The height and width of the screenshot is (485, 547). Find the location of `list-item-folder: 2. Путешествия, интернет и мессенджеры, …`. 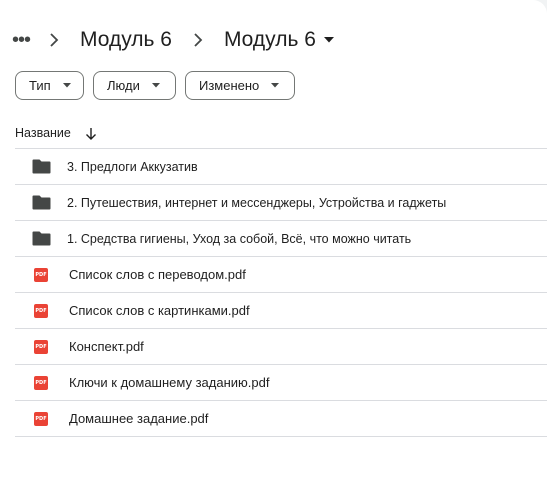

list-item-folder: 2. Путешествия, интернет и мессенджеры, … is located at coordinates (281, 203).